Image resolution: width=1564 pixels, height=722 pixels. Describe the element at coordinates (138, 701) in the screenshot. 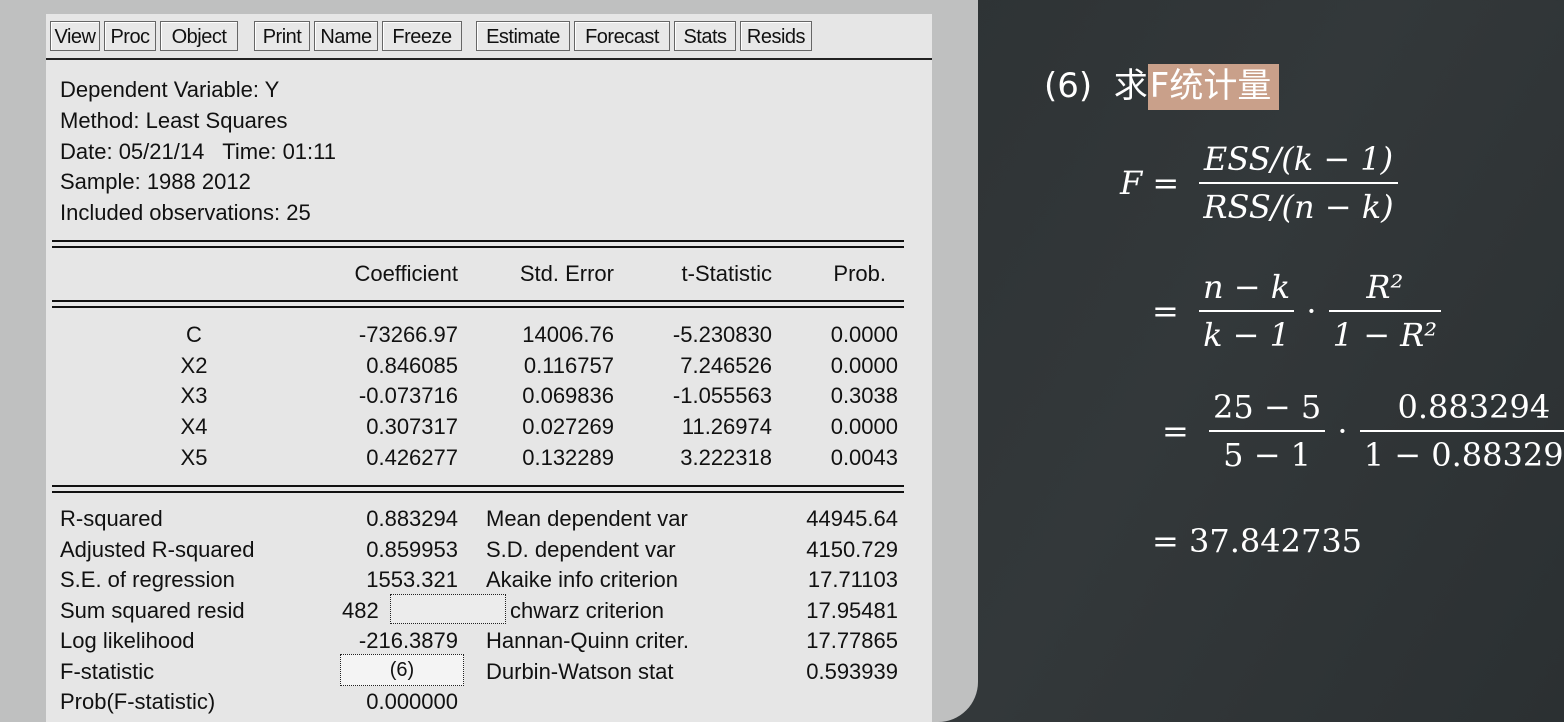

I see `stat-label: Prob(F-statistic)` at that location.